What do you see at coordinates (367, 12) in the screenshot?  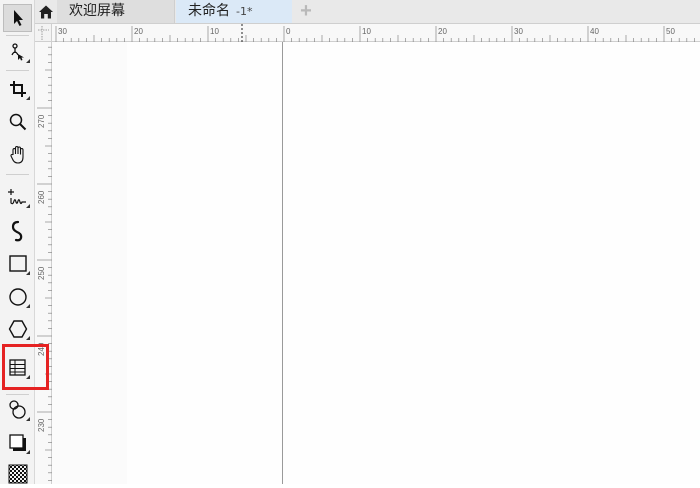 I see `document-tab-bar: 欢迎屏幕 未命名 -1* +` at bounding box center [367, 12].